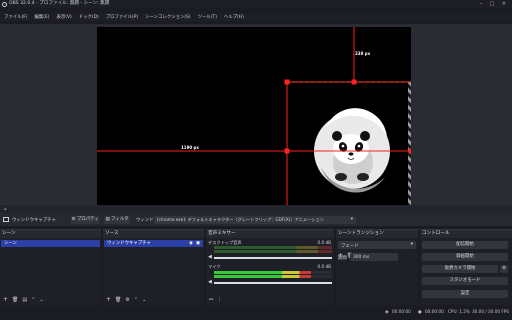 This screenshot has width=512, height=320. Describe the element at coordinates (5, 209) in the screenshot. I see `lock-icon: ▴` at that location.